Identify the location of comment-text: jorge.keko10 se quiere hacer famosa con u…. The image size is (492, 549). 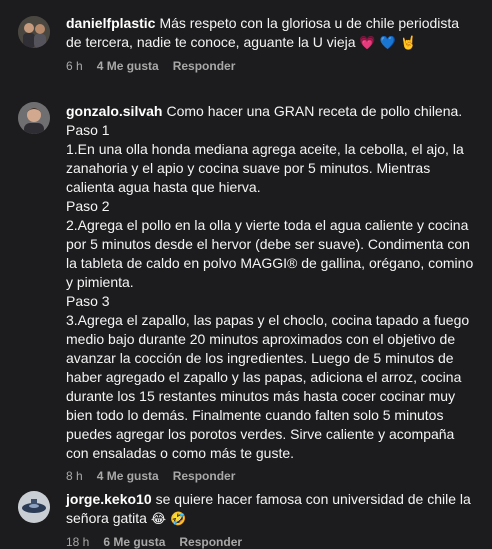
(270, 509).